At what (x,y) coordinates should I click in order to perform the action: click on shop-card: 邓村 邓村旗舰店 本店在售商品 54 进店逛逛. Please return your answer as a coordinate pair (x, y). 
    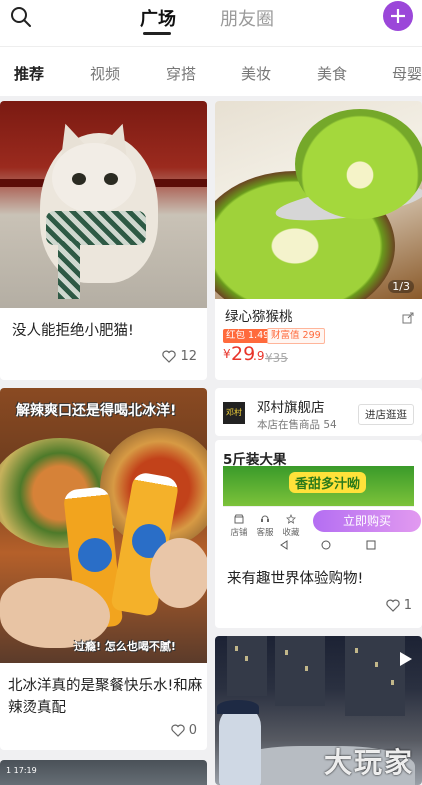
    Looking at the image, I should click on (318, 412).